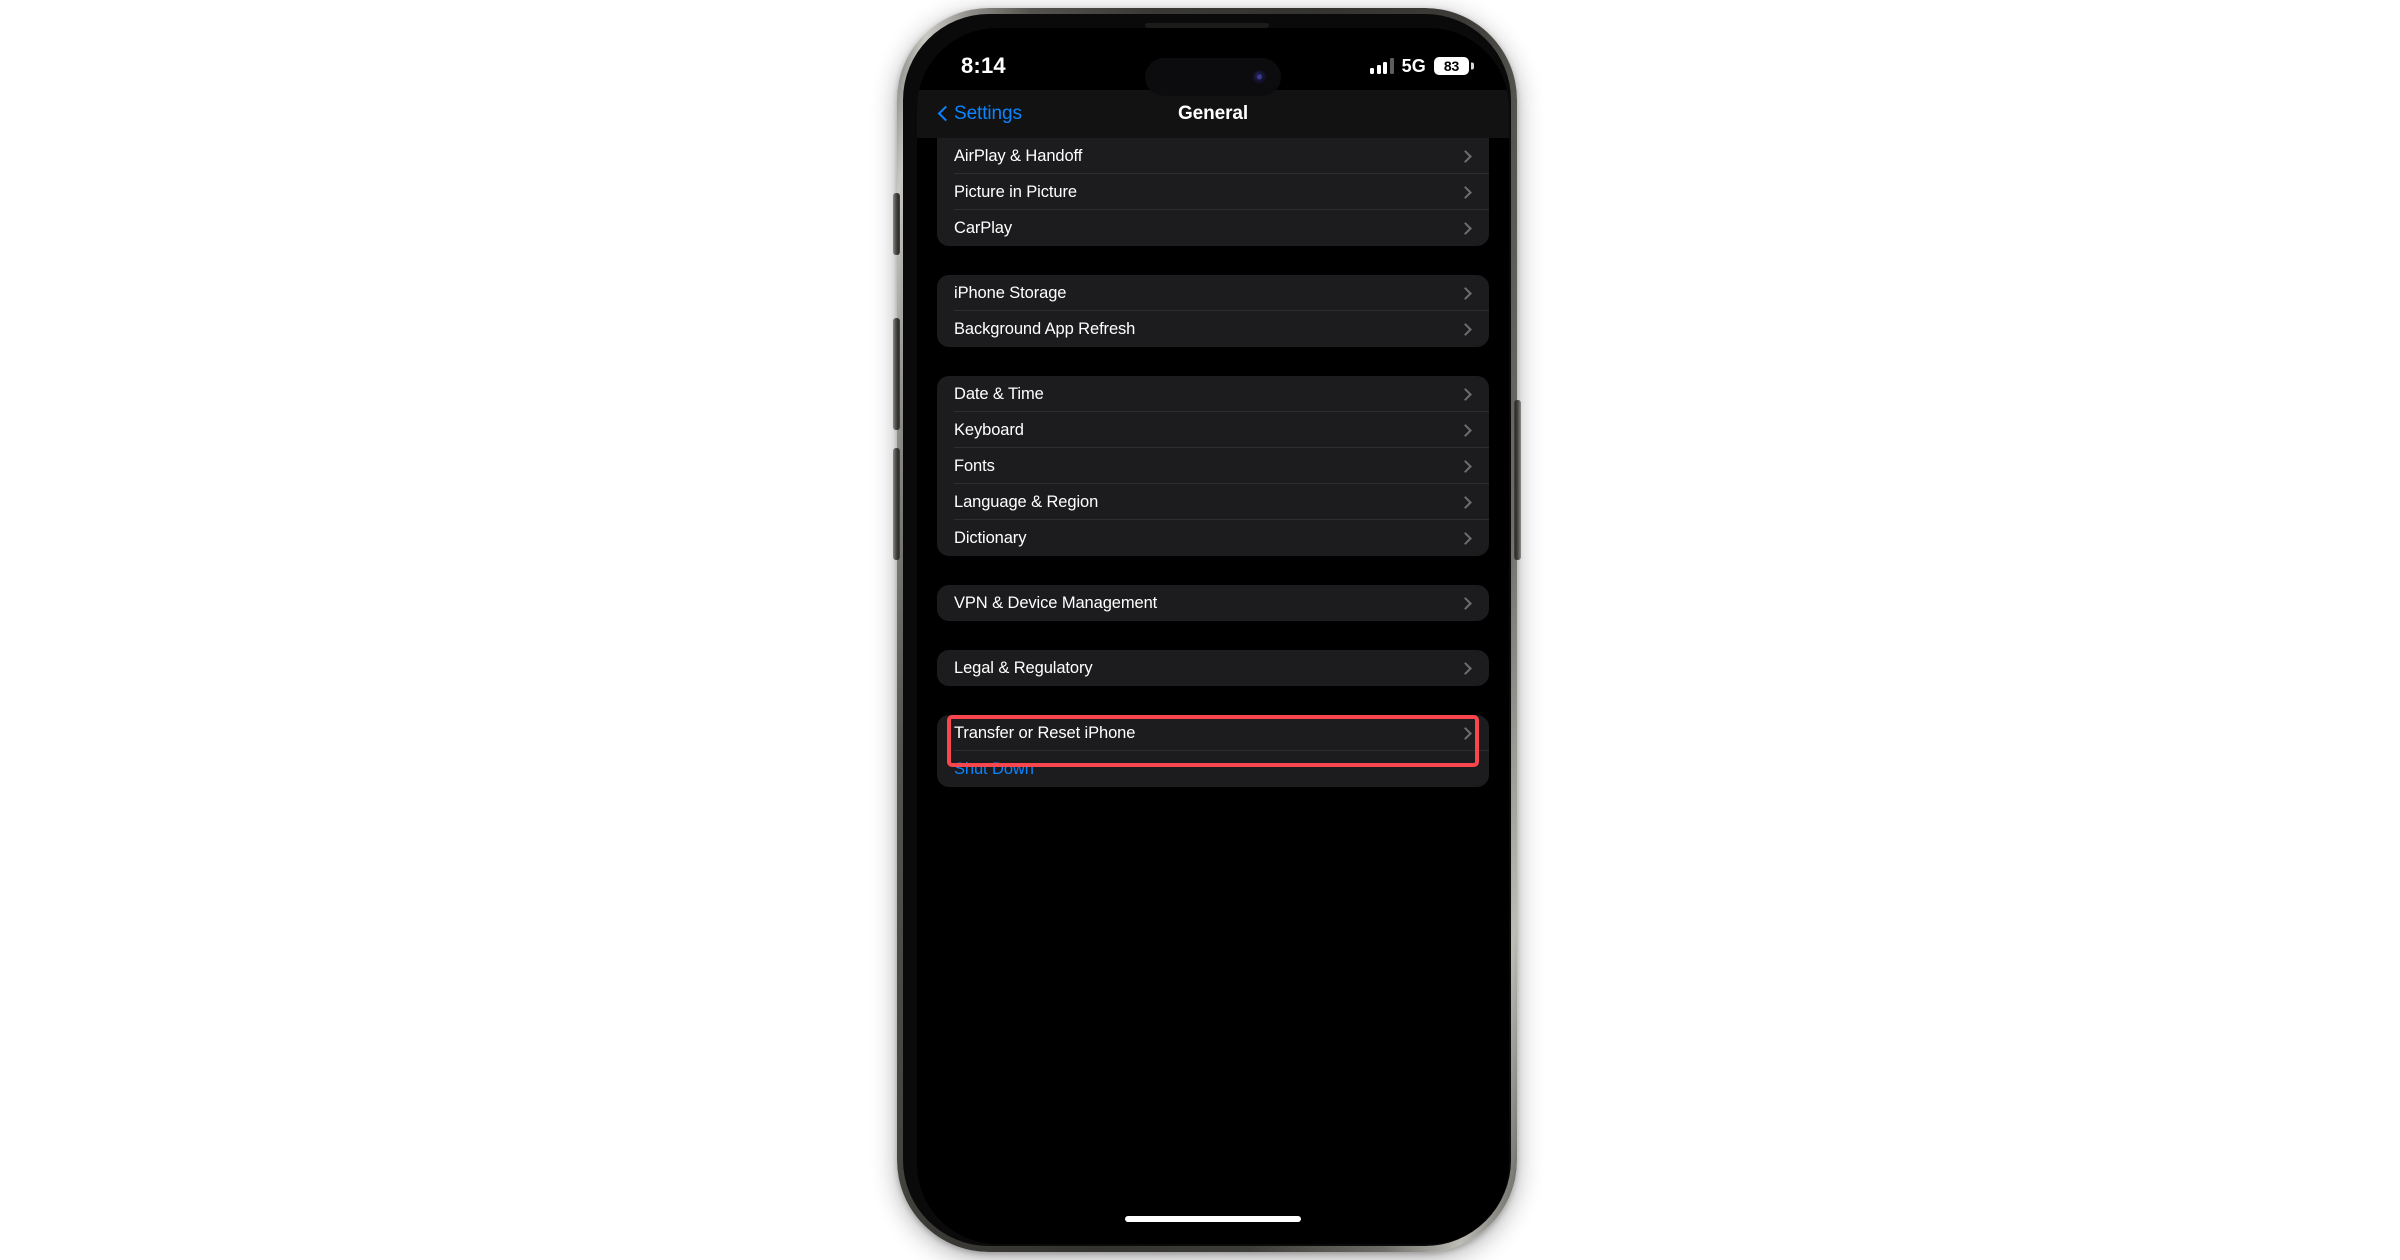 The height and width of the screenshot is (1260, 2400). What do you see at coordinates (1045, 328) in the screenshot?
I see `settings-row-label: Background App Refresh` at bounding box center [1045, 328].